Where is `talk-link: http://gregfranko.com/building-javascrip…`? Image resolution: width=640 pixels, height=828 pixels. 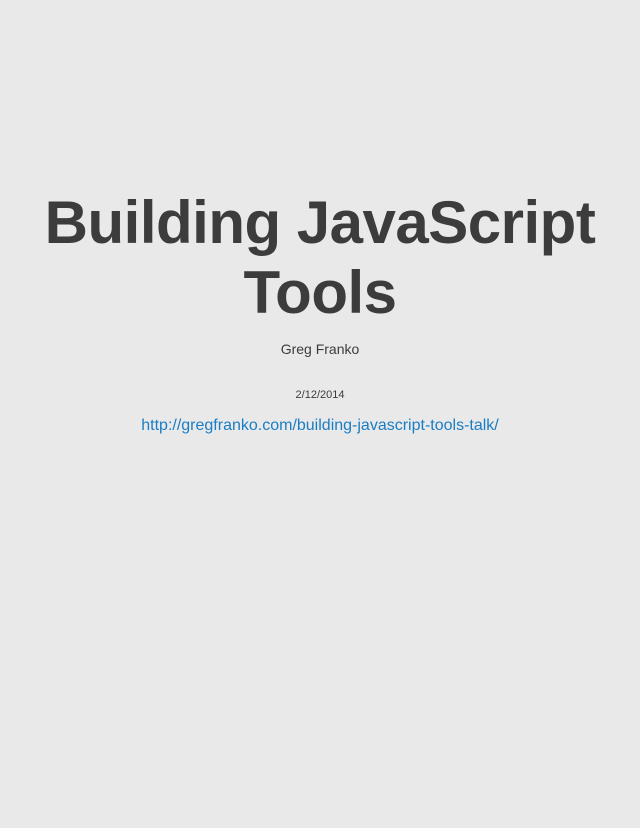
talk-link: http://gregfranko.com/building-javascrip… is located at coordinates (320, 425).